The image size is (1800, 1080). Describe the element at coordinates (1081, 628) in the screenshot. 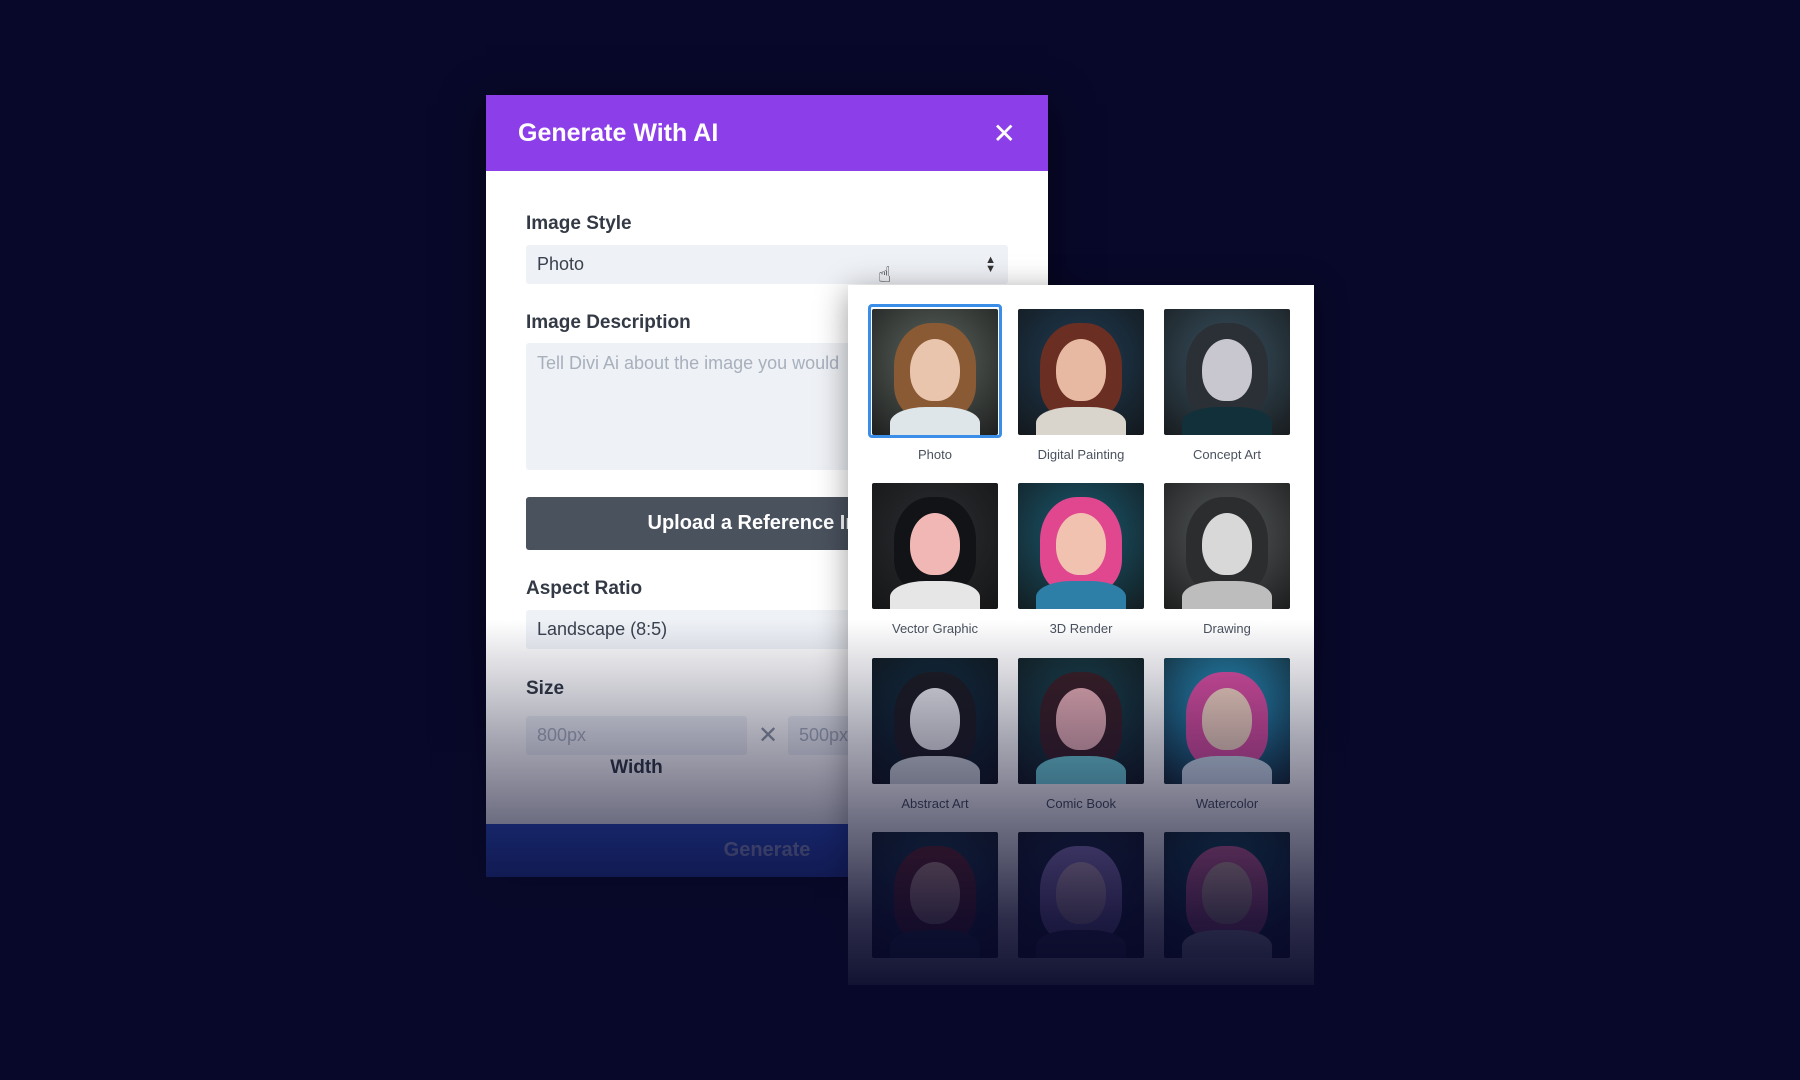

I see `style-option-label: 3D Render` at that location.